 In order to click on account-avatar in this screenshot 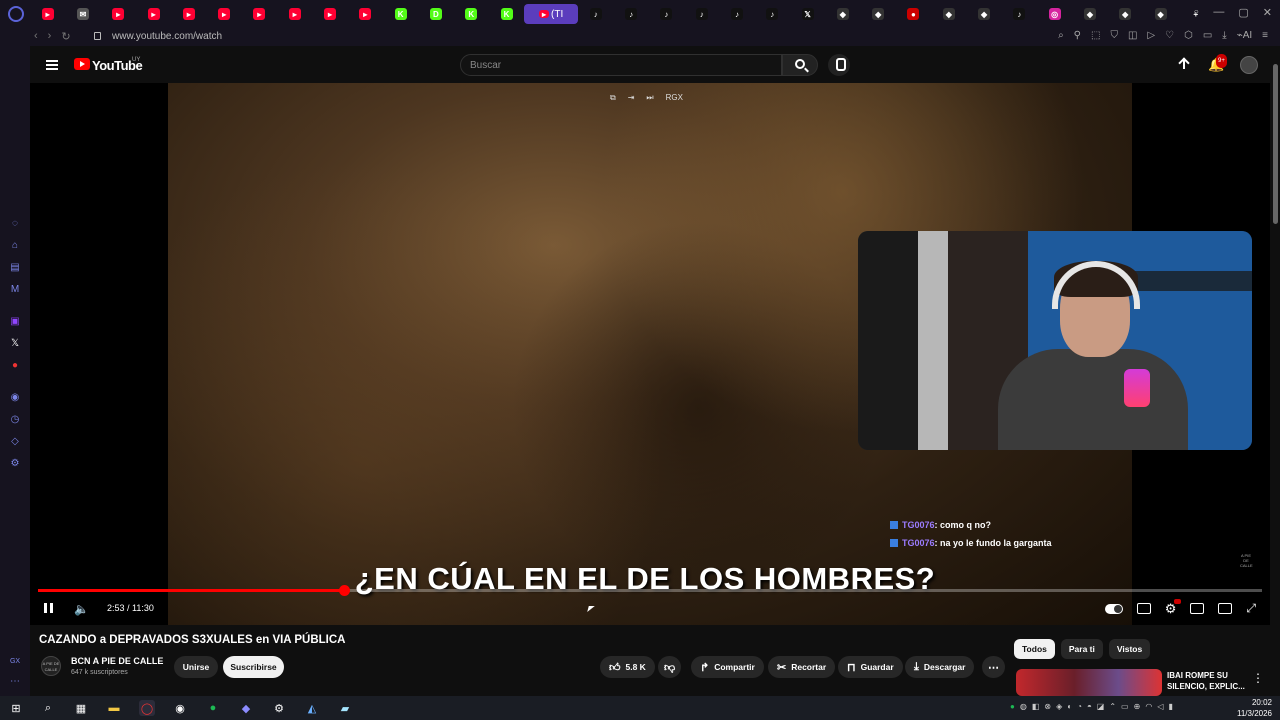, I will do `click(1249, 65)`.